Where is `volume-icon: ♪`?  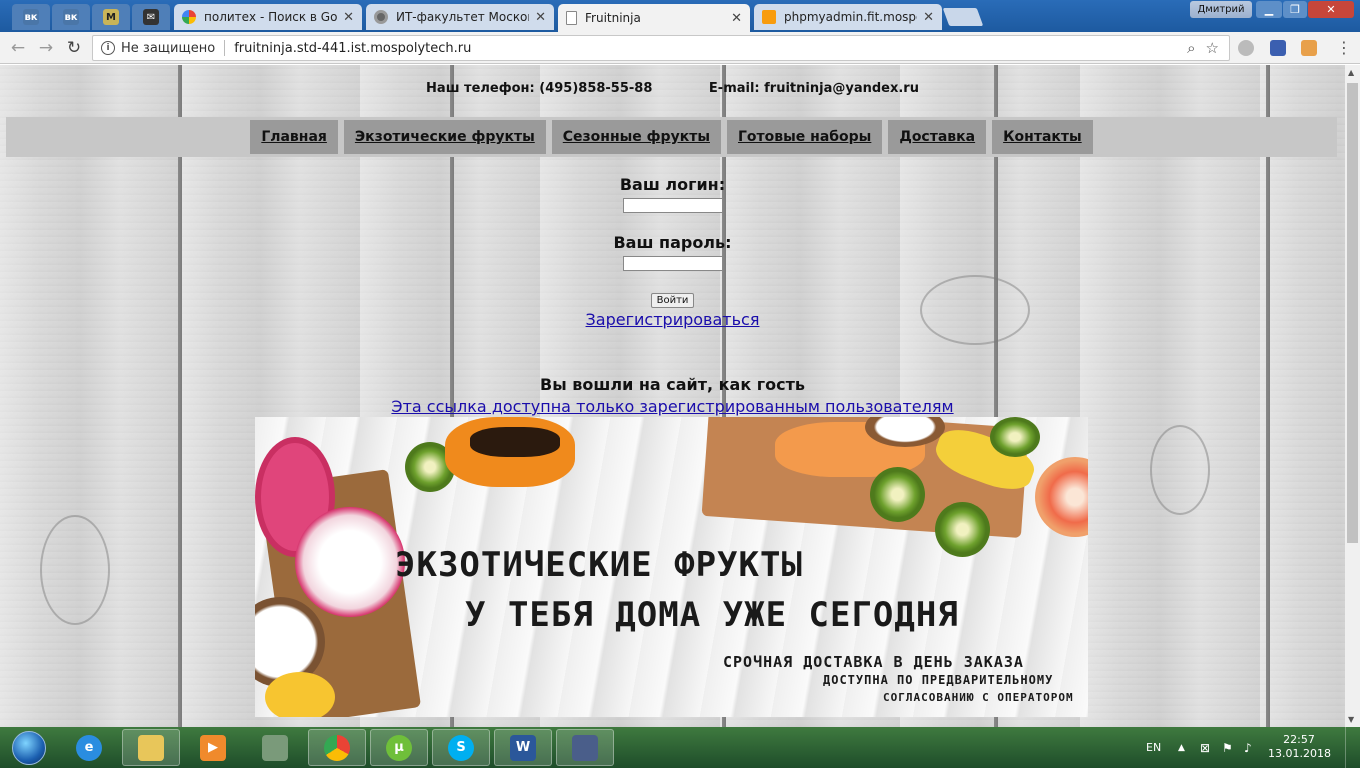
volume-icon: ♪ is located at coordinates (1248, 747).